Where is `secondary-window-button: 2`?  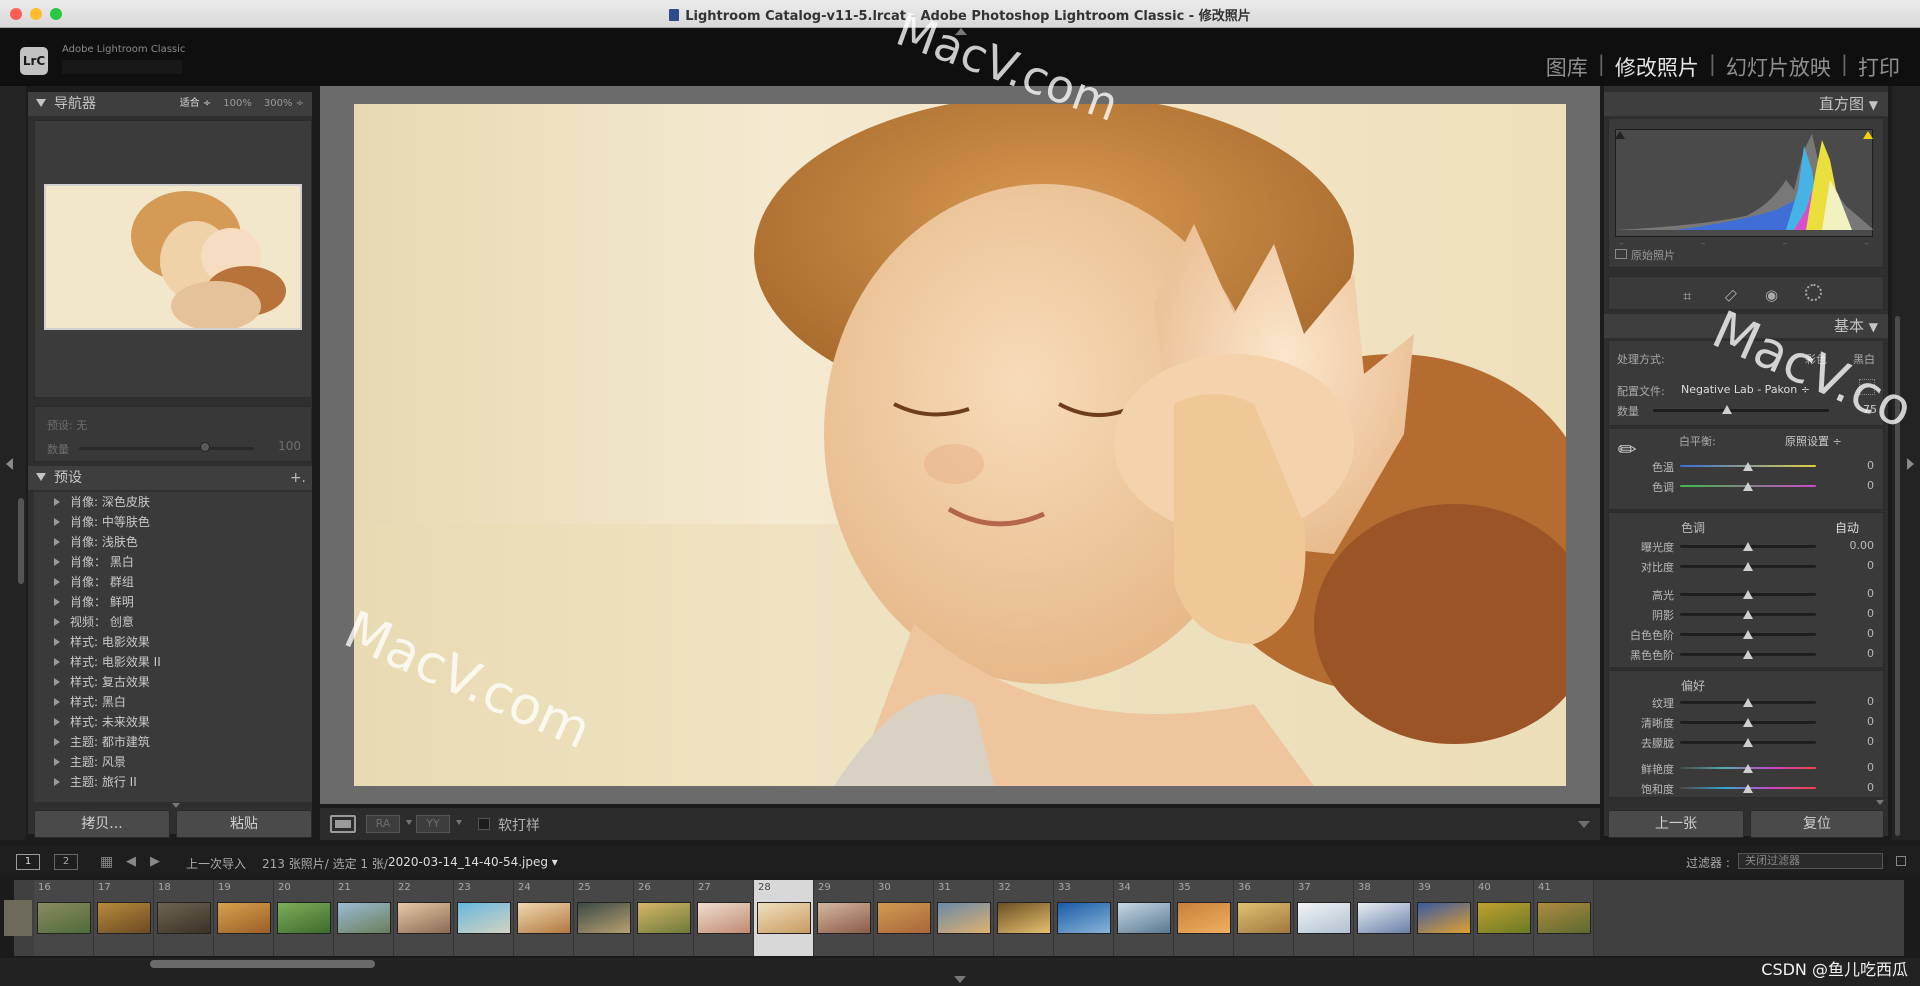 secondary-window-button: 2 is located at coordinates (66, 862).